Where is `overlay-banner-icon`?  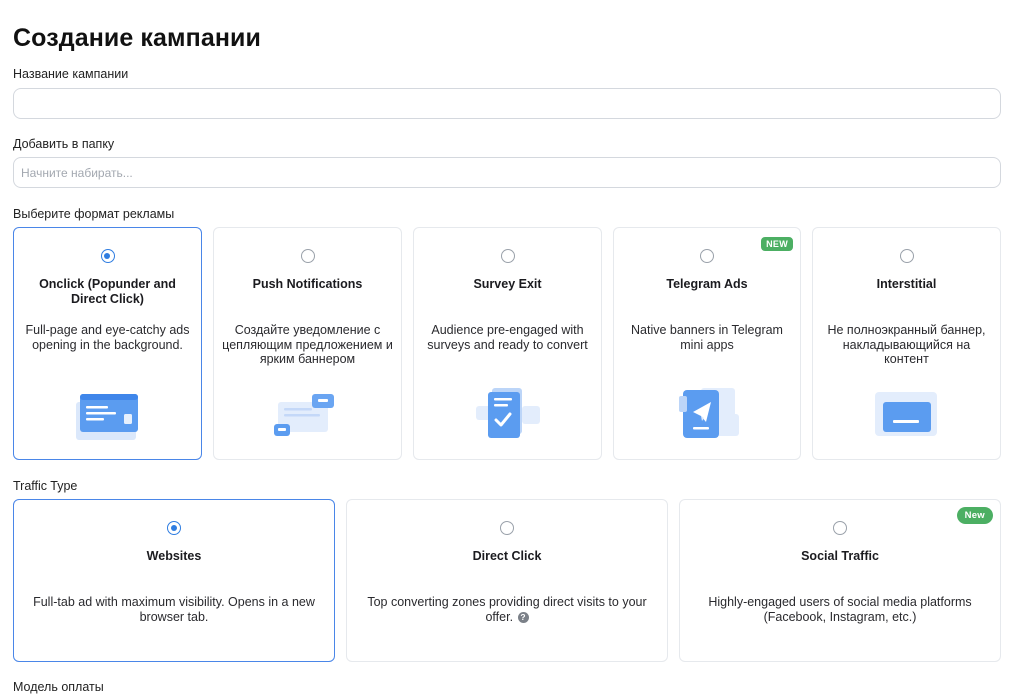
overlay-banner-icon is located at coordinates (905, 414).